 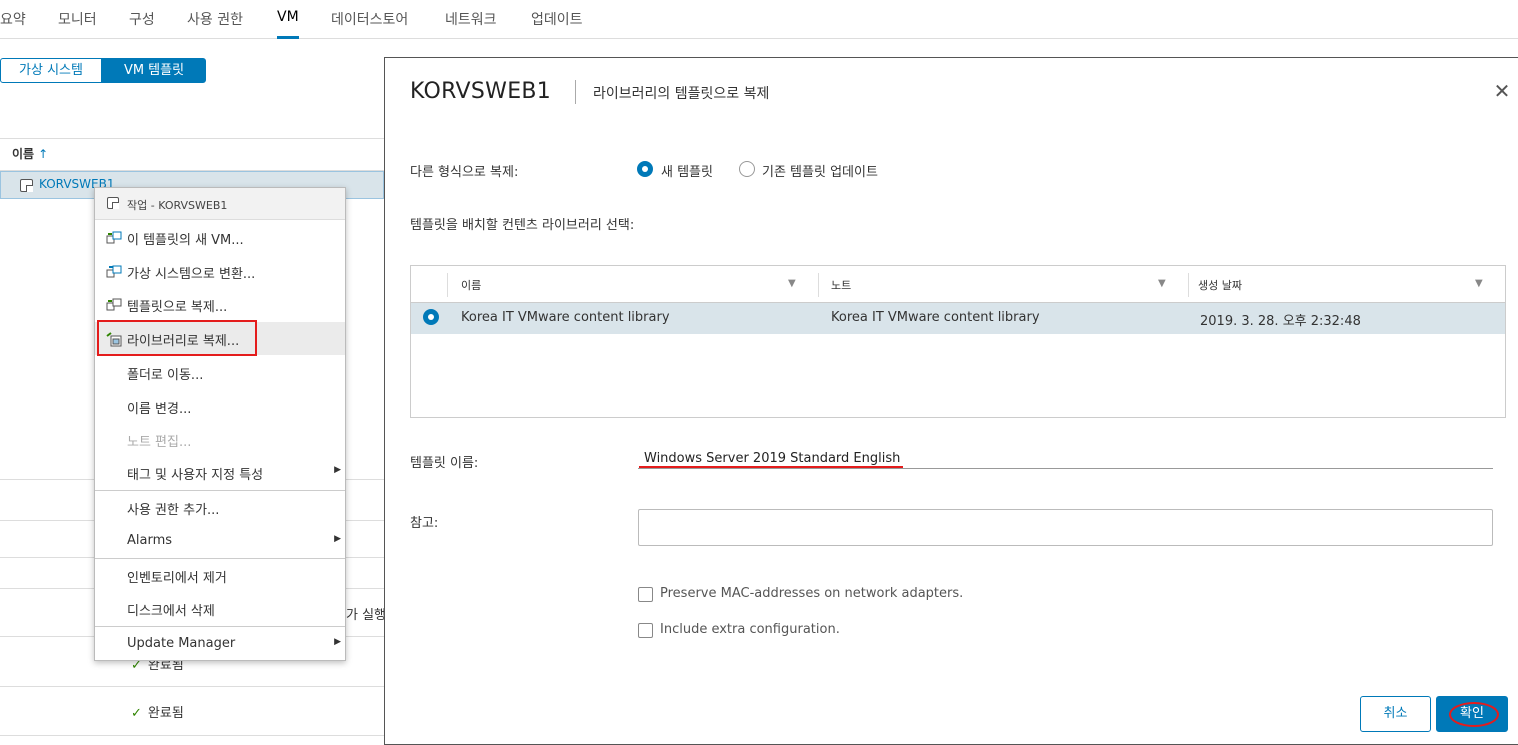 I want to click on template-name-input-underline, so click(x=1065, y=468).